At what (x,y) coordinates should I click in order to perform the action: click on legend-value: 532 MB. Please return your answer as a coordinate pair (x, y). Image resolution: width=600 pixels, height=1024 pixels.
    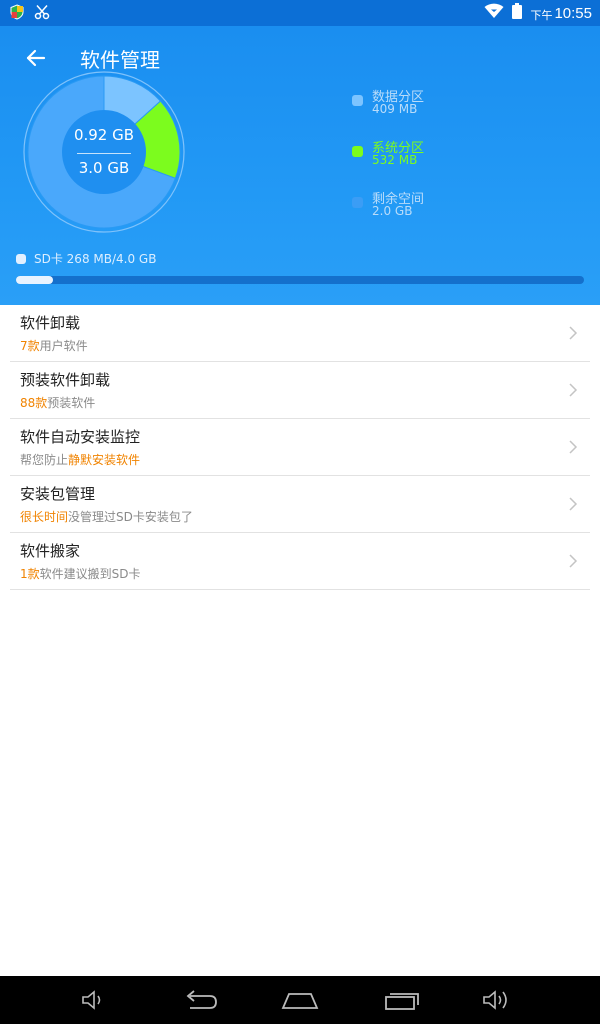
    Looking at the image, I should click on (395, 160).